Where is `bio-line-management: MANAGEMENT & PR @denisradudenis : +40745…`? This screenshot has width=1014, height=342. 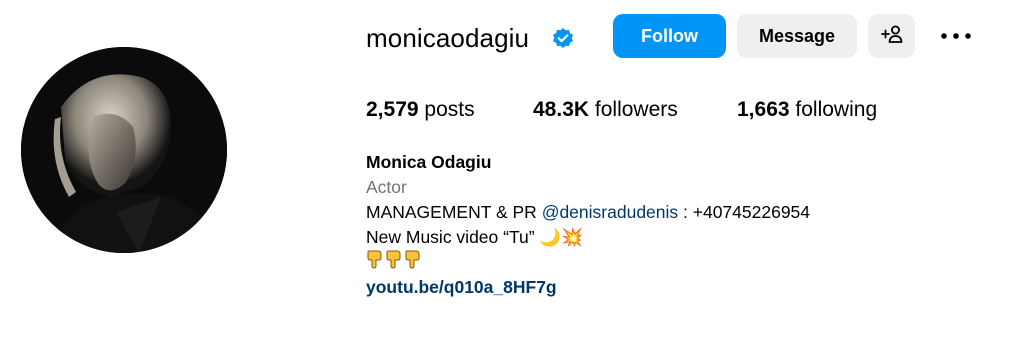 bio-line-management: MANAGEMENT & PR @denisradudenis : +40745… is located at coordinates (588, 212).